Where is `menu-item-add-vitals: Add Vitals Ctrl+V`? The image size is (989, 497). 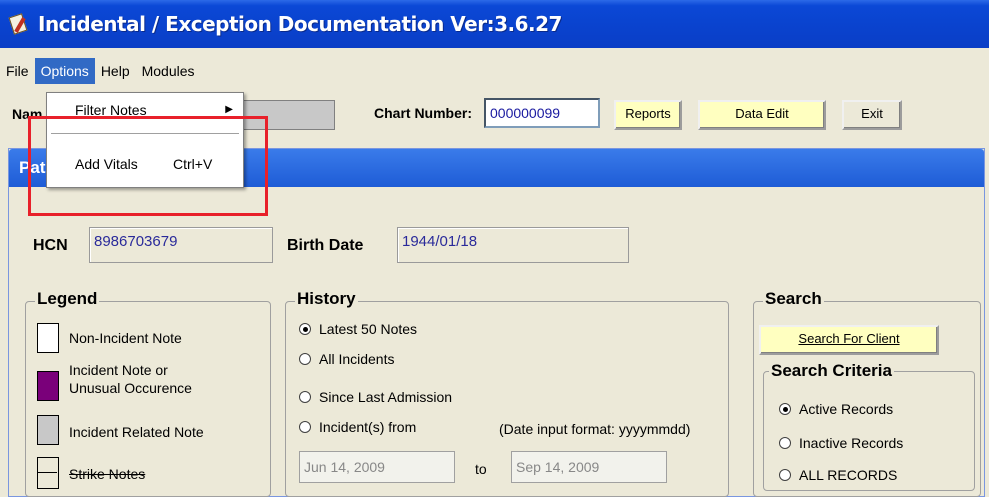
menu-item-add-vitals: Add Vitals Ctrl+V is located at coordinates (145, 164).